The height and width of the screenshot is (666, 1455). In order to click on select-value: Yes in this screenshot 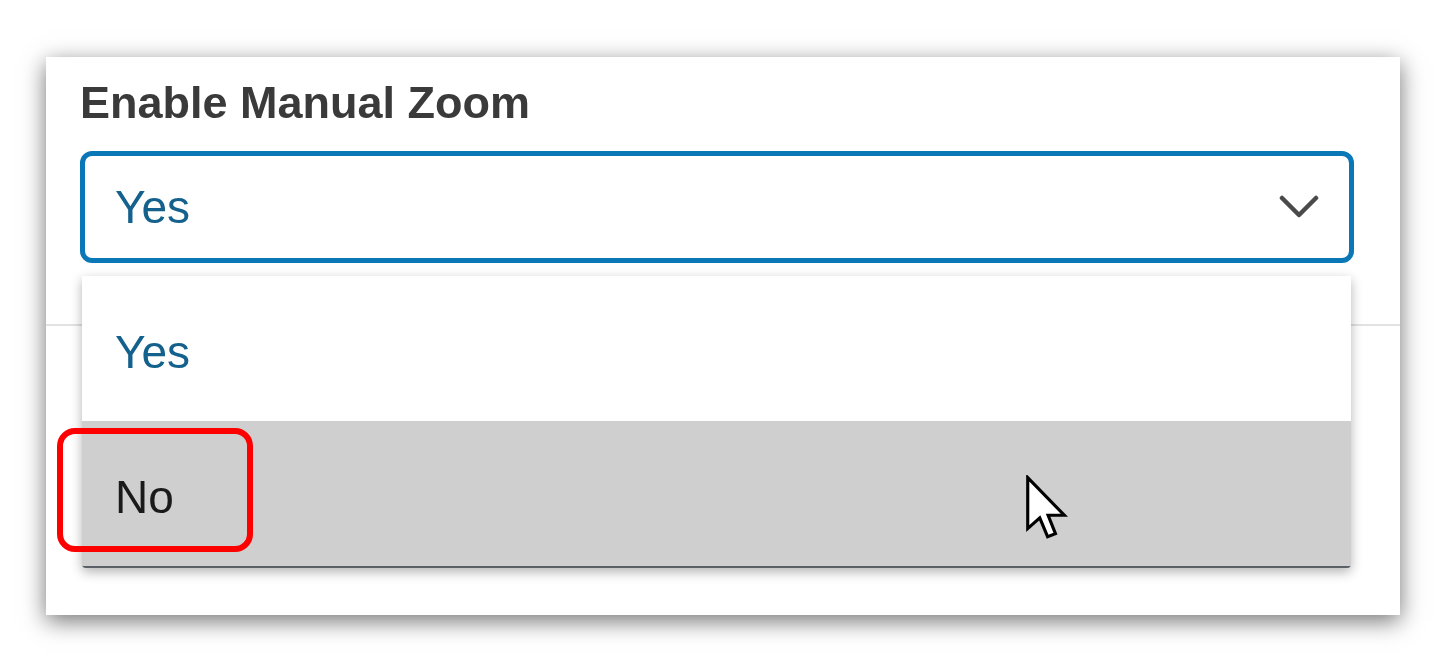, I will do `click(153, 207)`.